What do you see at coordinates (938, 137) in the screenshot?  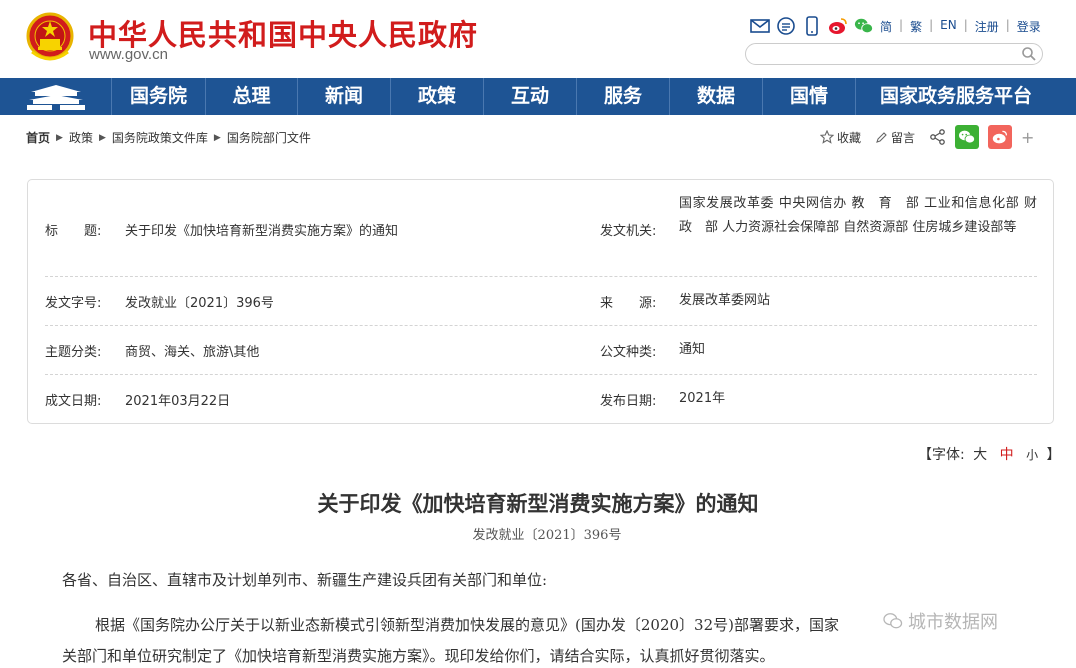 I see `share-icon` at bounding box center [938, 137].